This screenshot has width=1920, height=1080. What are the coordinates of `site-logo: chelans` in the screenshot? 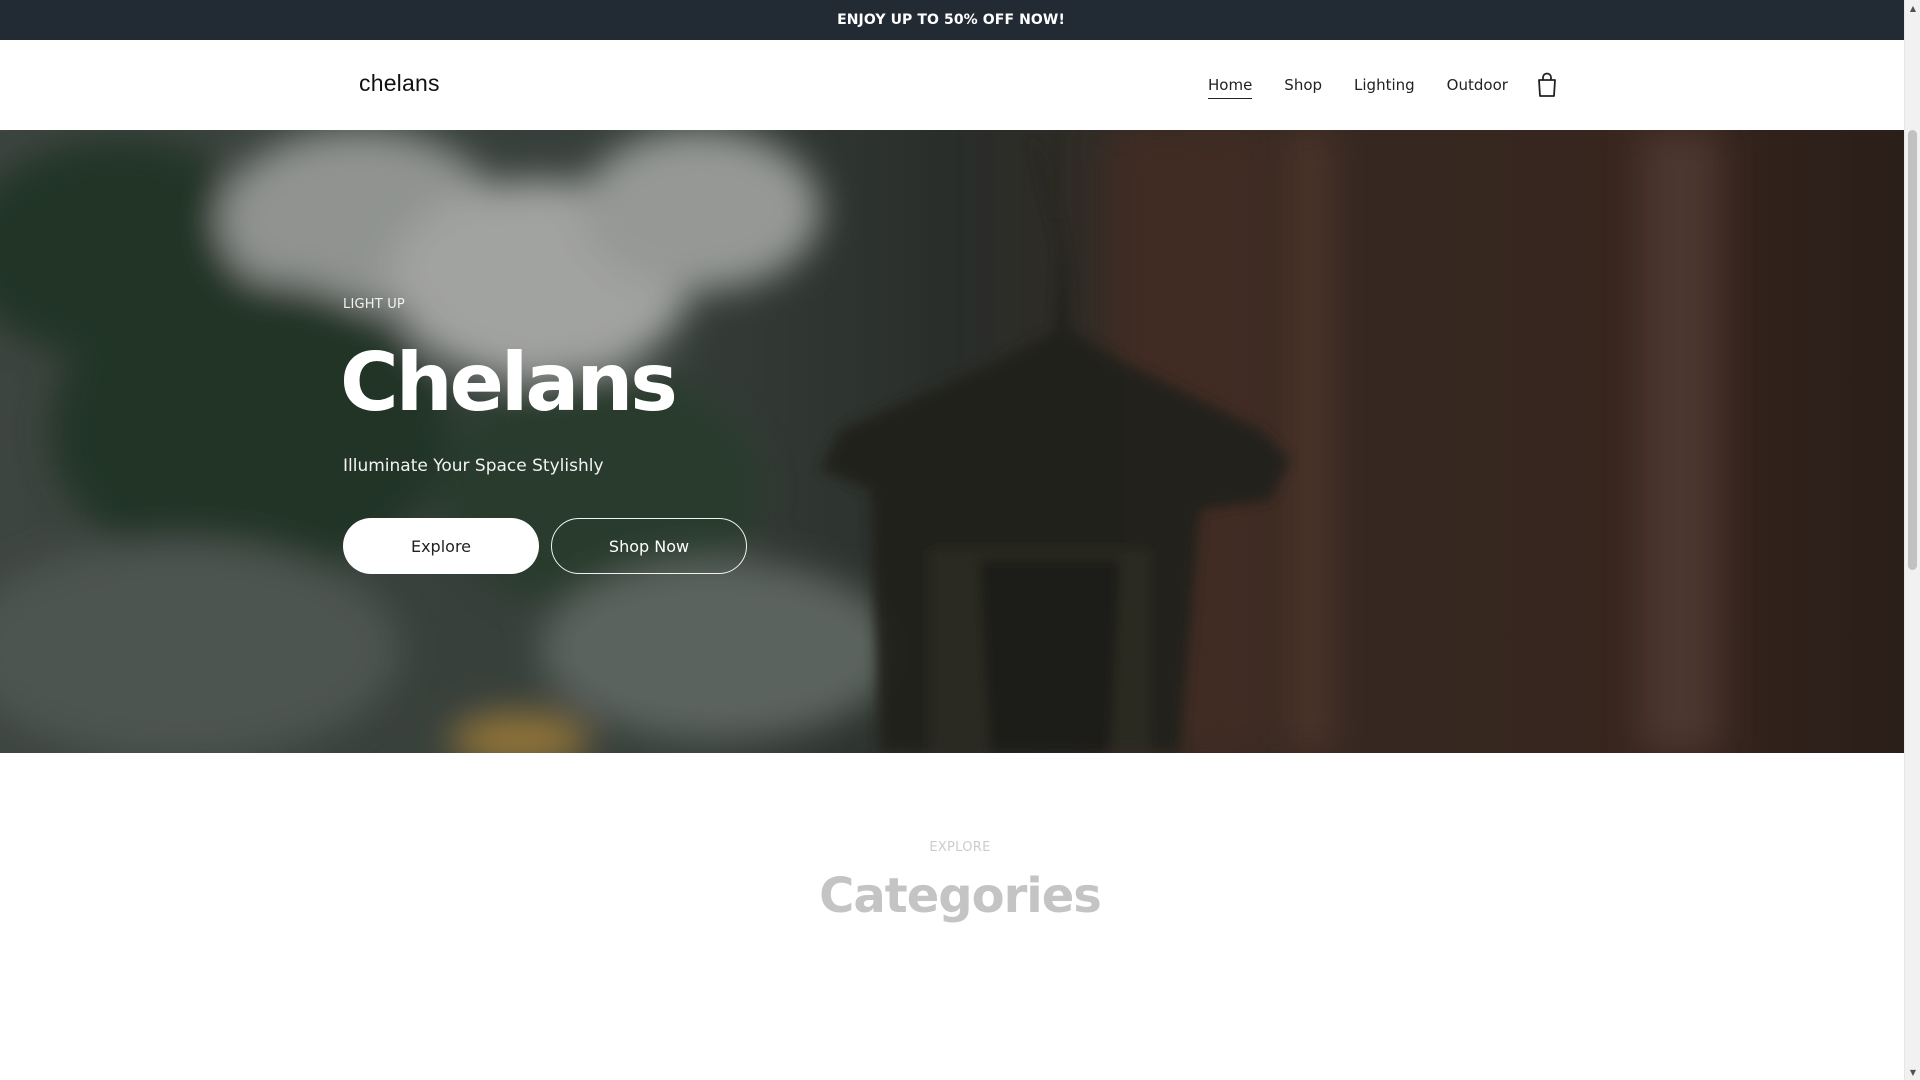 It's located at (399, 83).